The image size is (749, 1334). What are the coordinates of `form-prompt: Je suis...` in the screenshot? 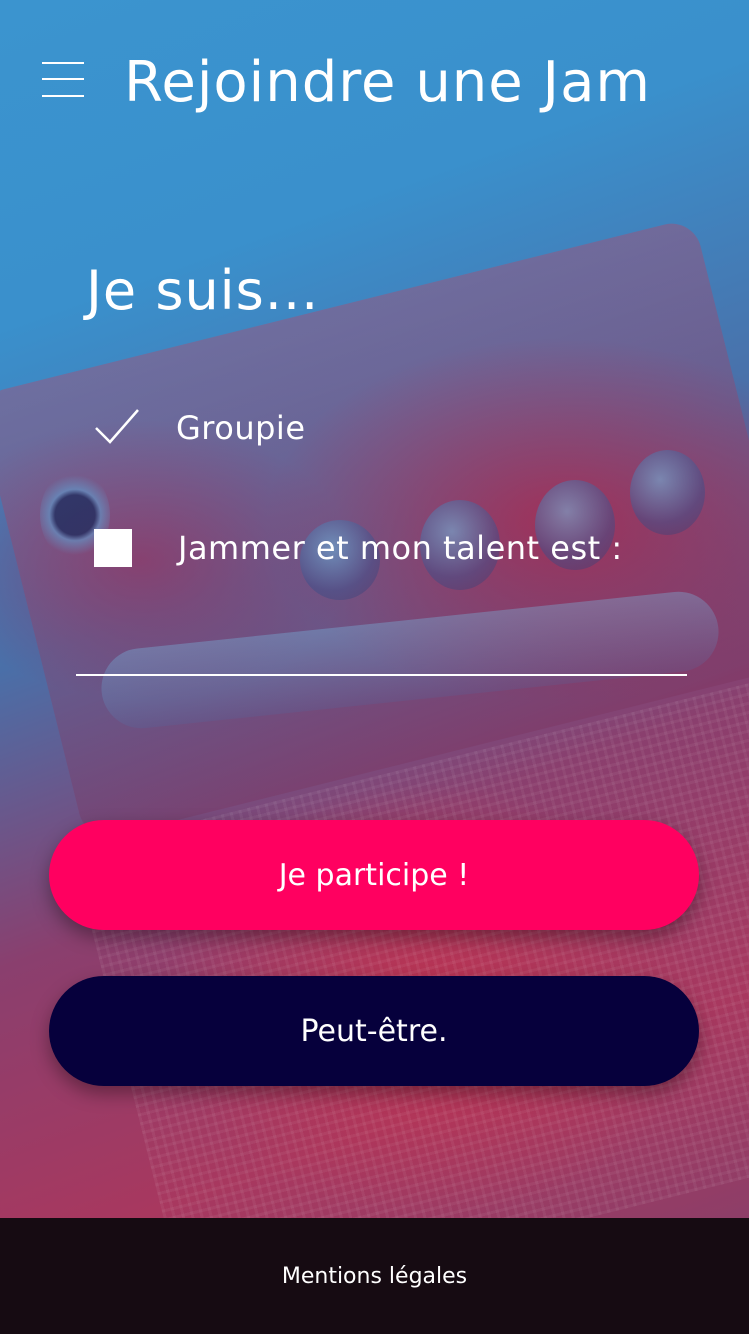 It's located at (203, 290).